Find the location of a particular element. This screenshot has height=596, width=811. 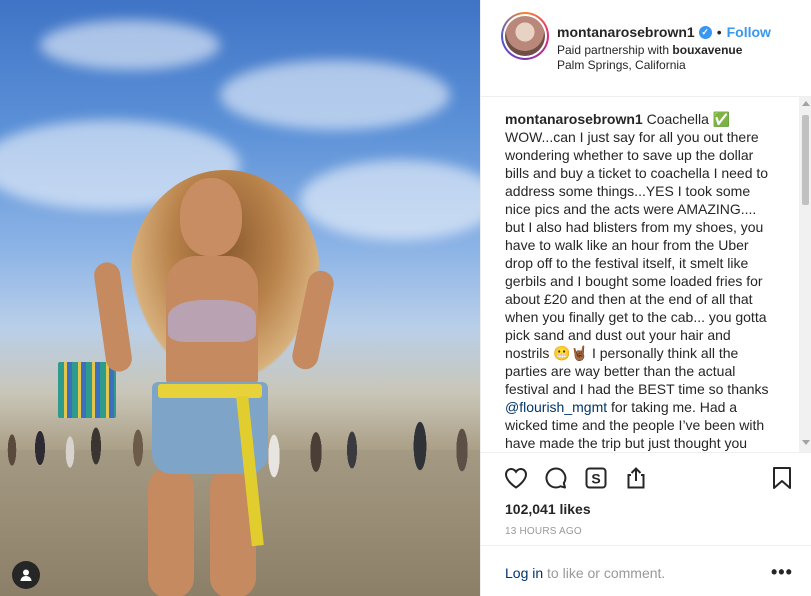

post-timestamp: 13 HOURS AGO is located at coordinates (543, 531).